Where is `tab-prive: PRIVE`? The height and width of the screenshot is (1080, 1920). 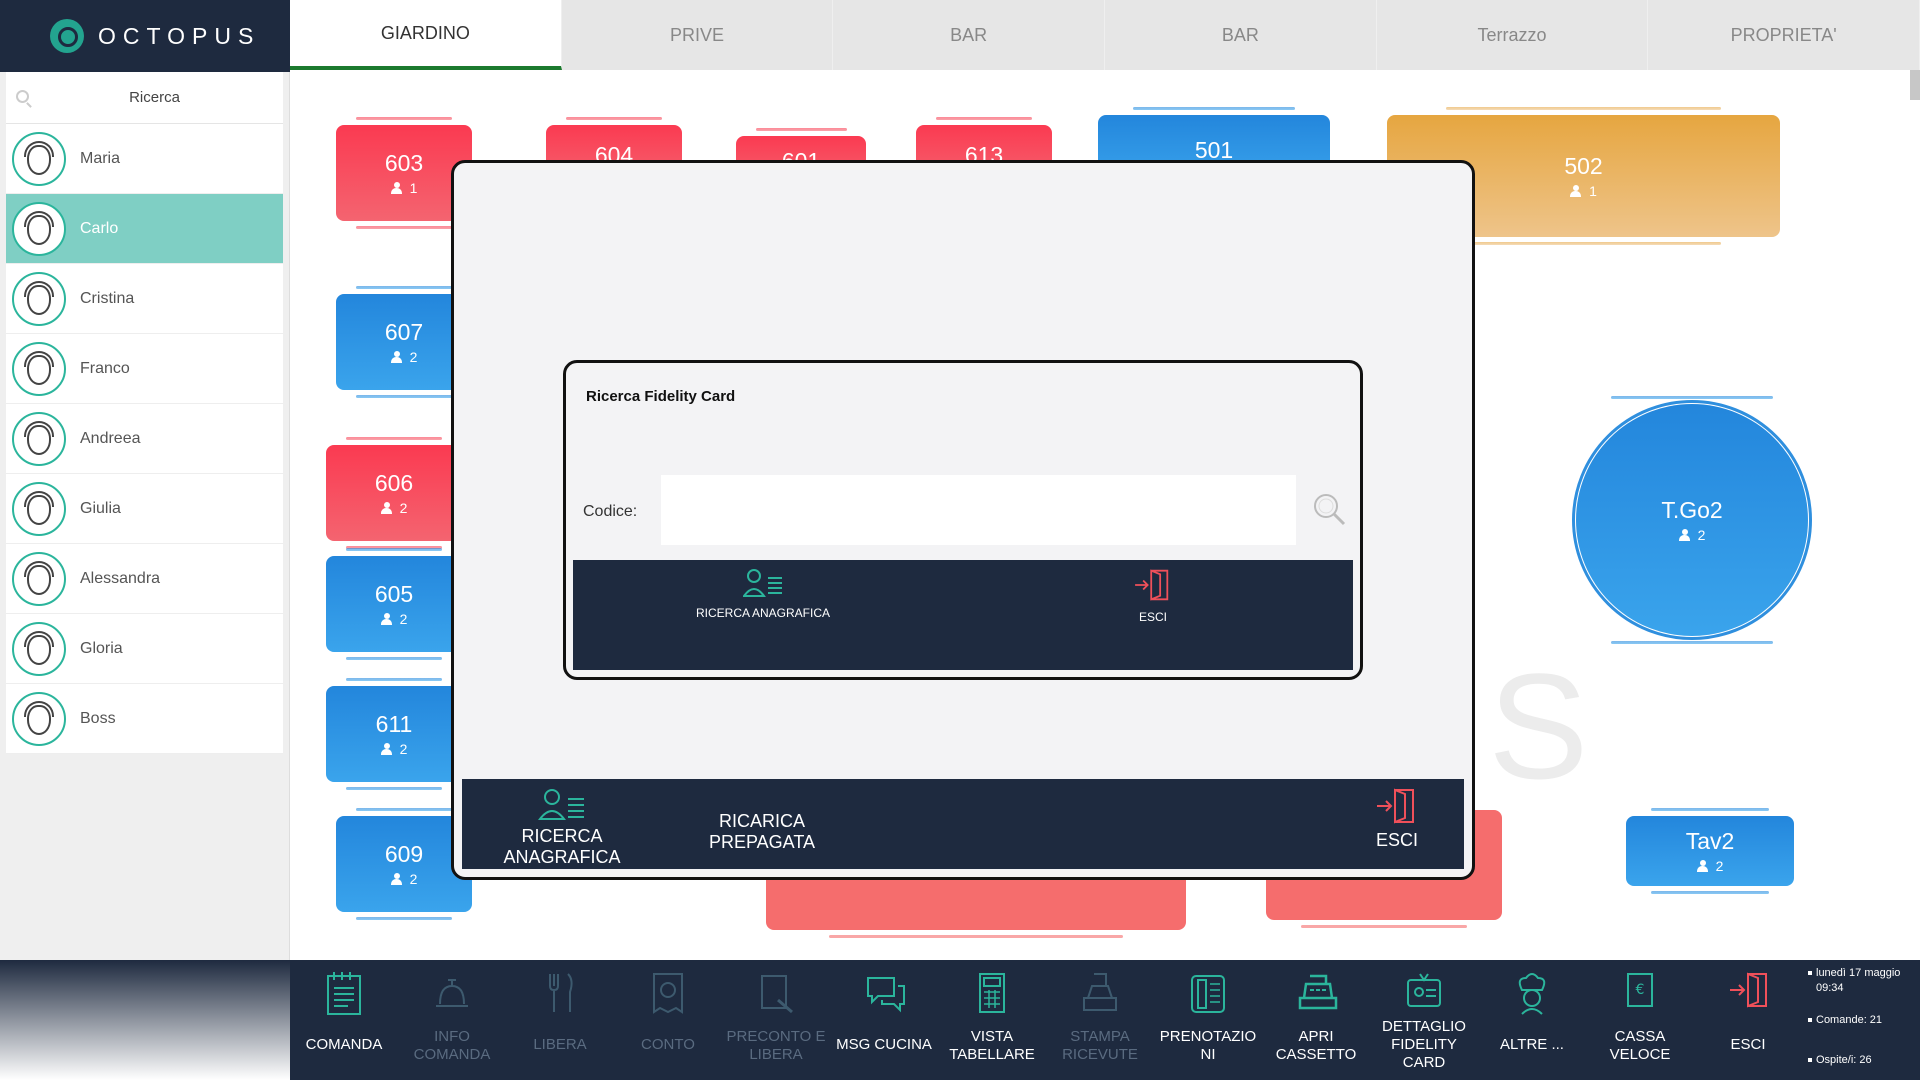
tab-prive: PRIVE is located at coordinates (698, 35).